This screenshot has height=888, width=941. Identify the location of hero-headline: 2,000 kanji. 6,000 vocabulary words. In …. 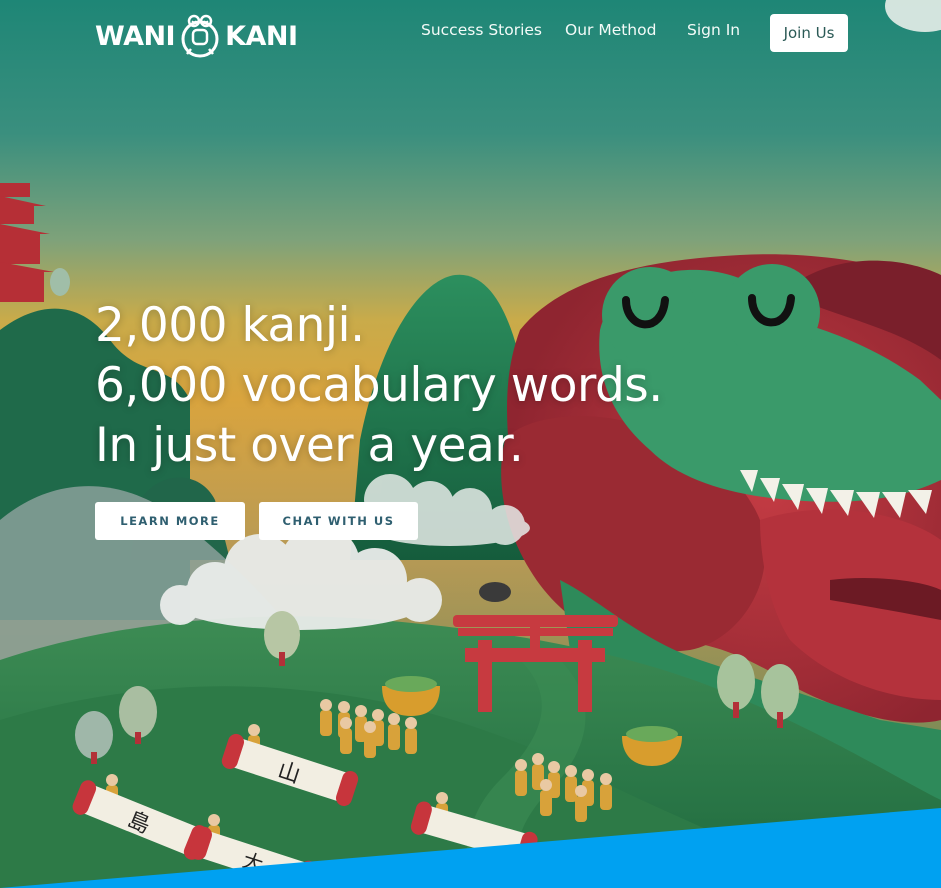
(379, 386).